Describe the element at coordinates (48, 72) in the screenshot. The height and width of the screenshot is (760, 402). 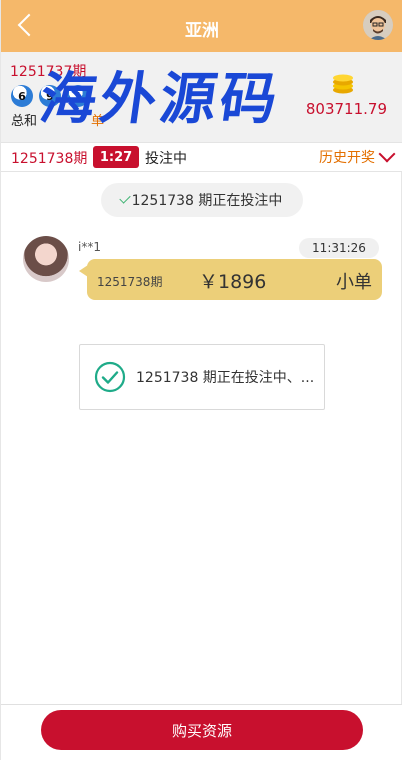
I see `last-period: 1251737期` at that location.